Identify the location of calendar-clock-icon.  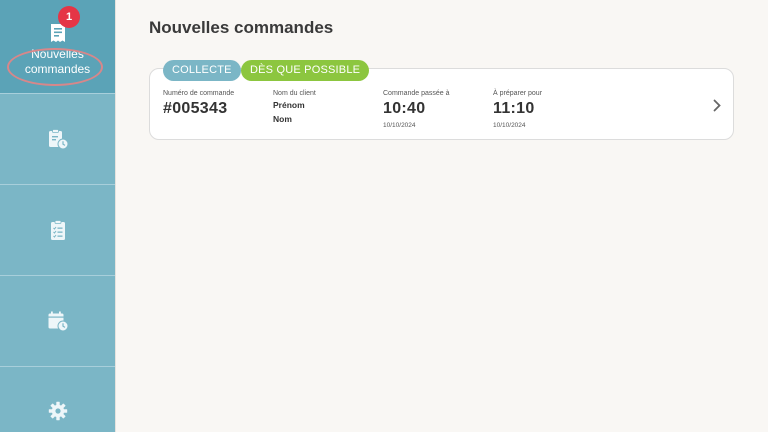
(58, 321).